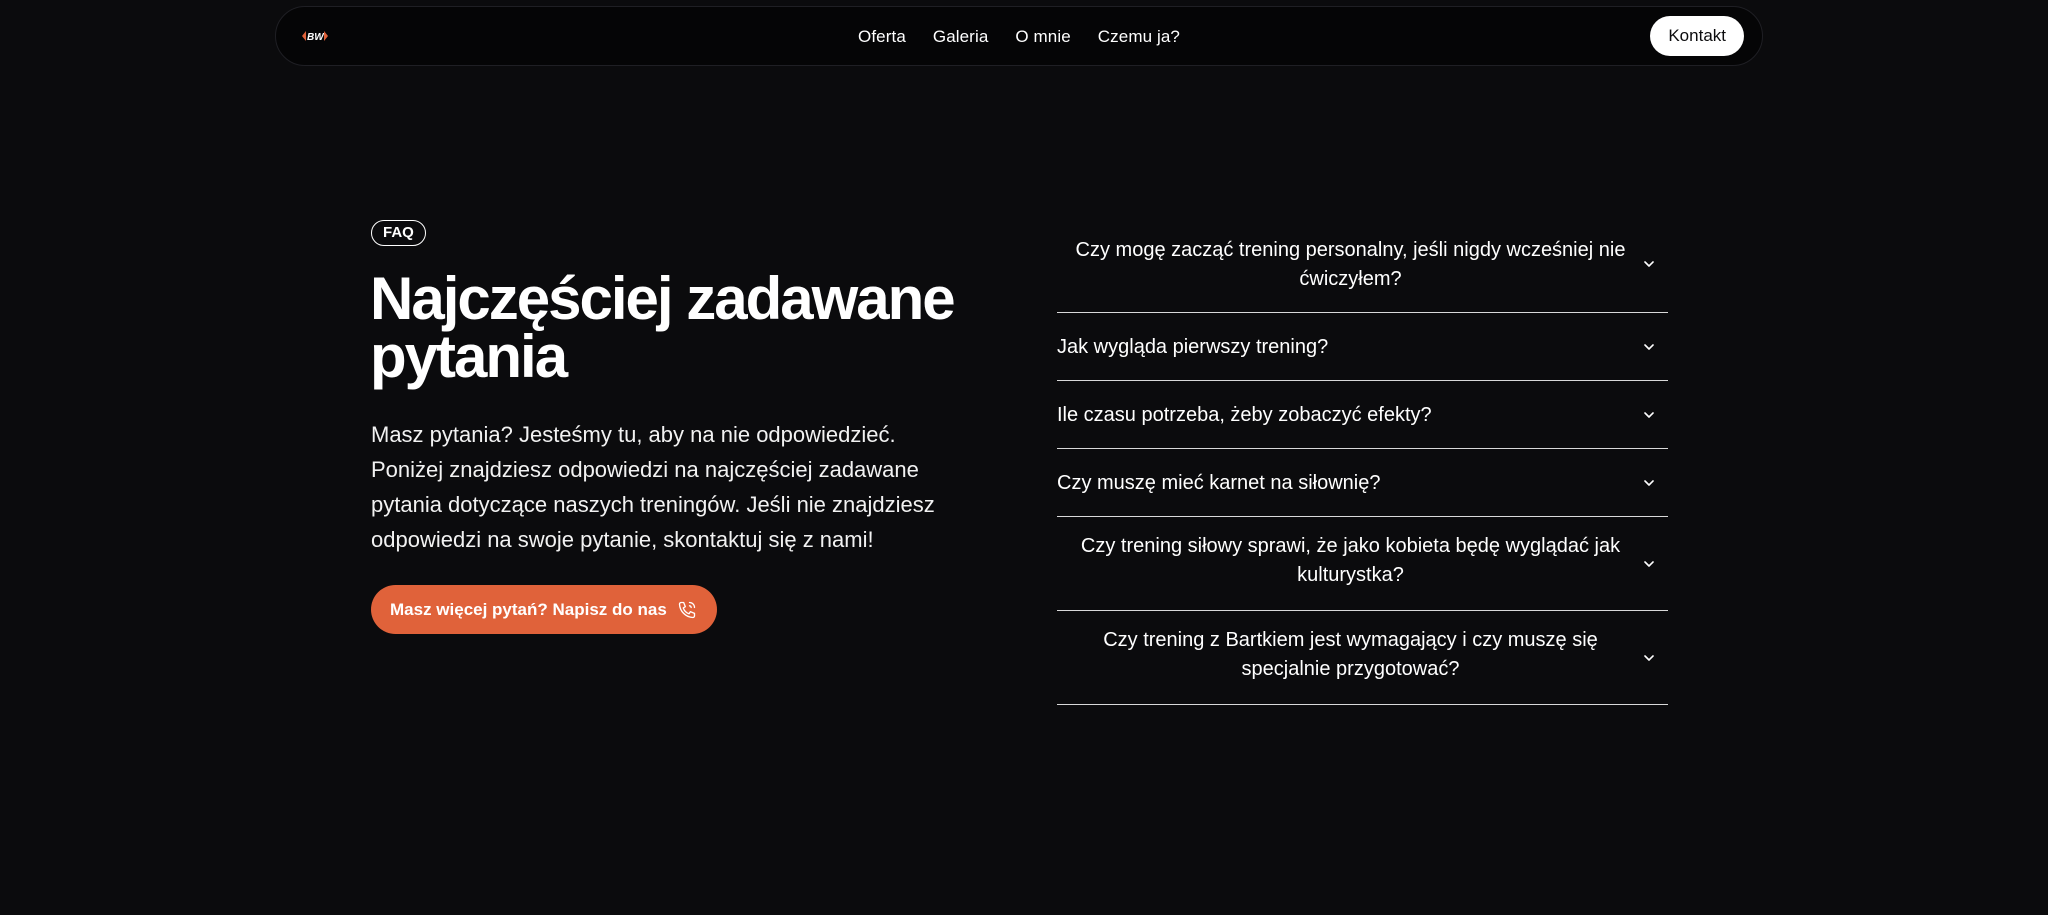 This screenshot has height=915, width=2048. What do you see at coordinates (528, 609) in the screenshot?
I see `cta-label: Masz więcej pytań? Napisz do nas` at bounding box center [528, 609].